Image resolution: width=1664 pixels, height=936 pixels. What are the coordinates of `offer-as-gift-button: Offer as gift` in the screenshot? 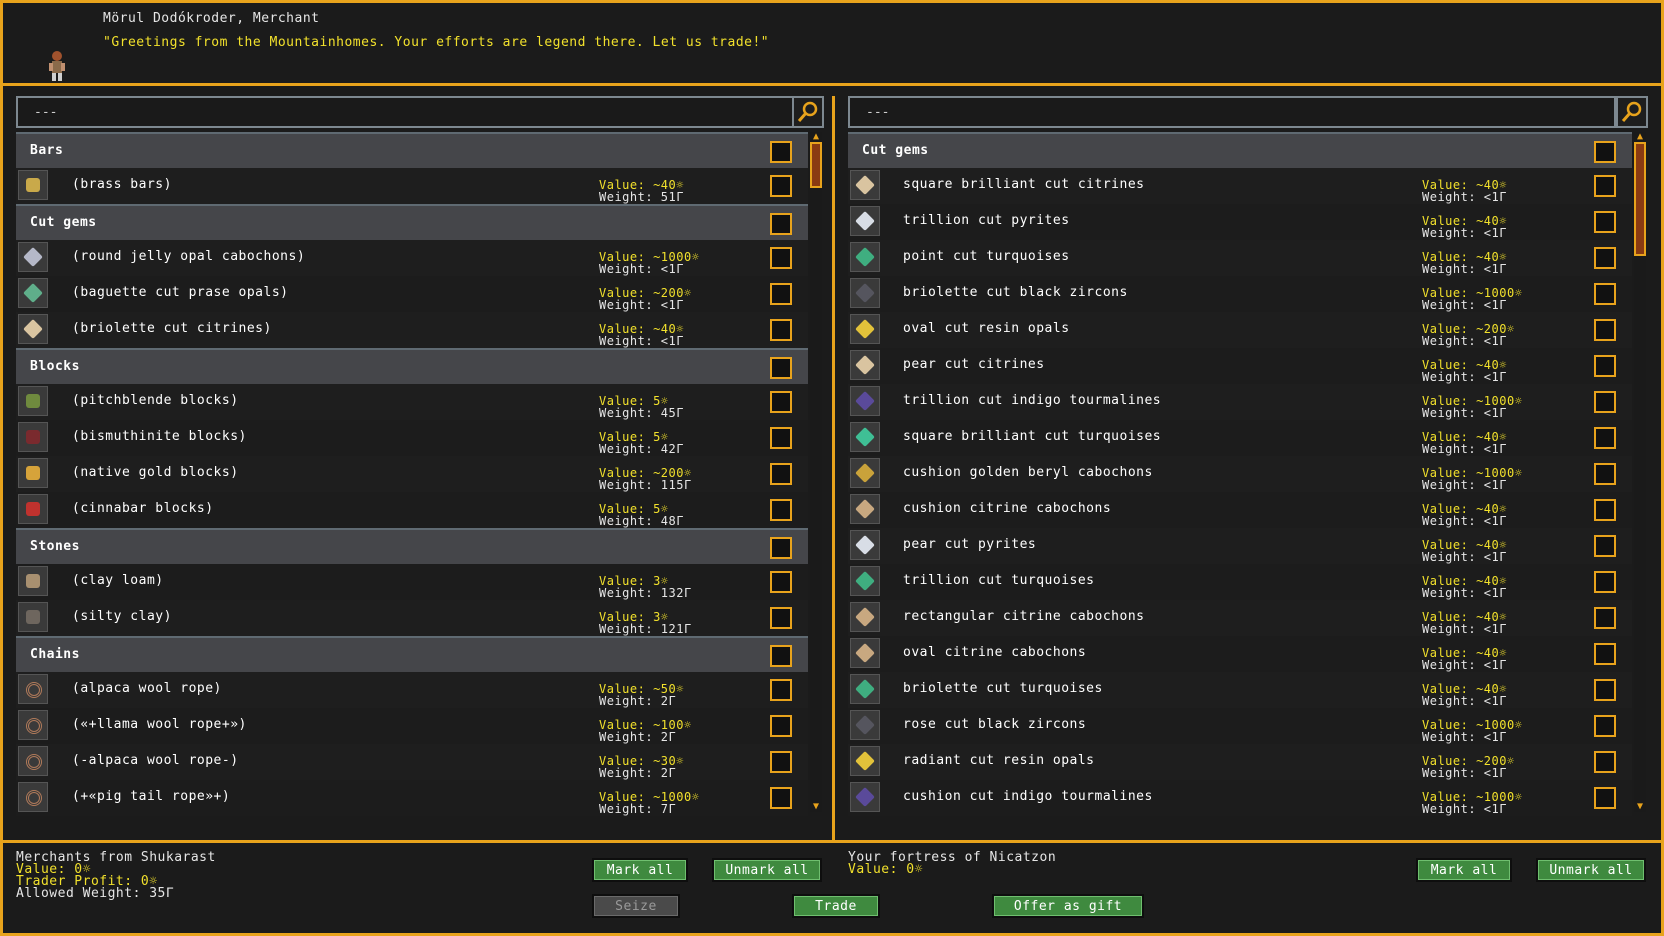 It's located at (1068, 906).